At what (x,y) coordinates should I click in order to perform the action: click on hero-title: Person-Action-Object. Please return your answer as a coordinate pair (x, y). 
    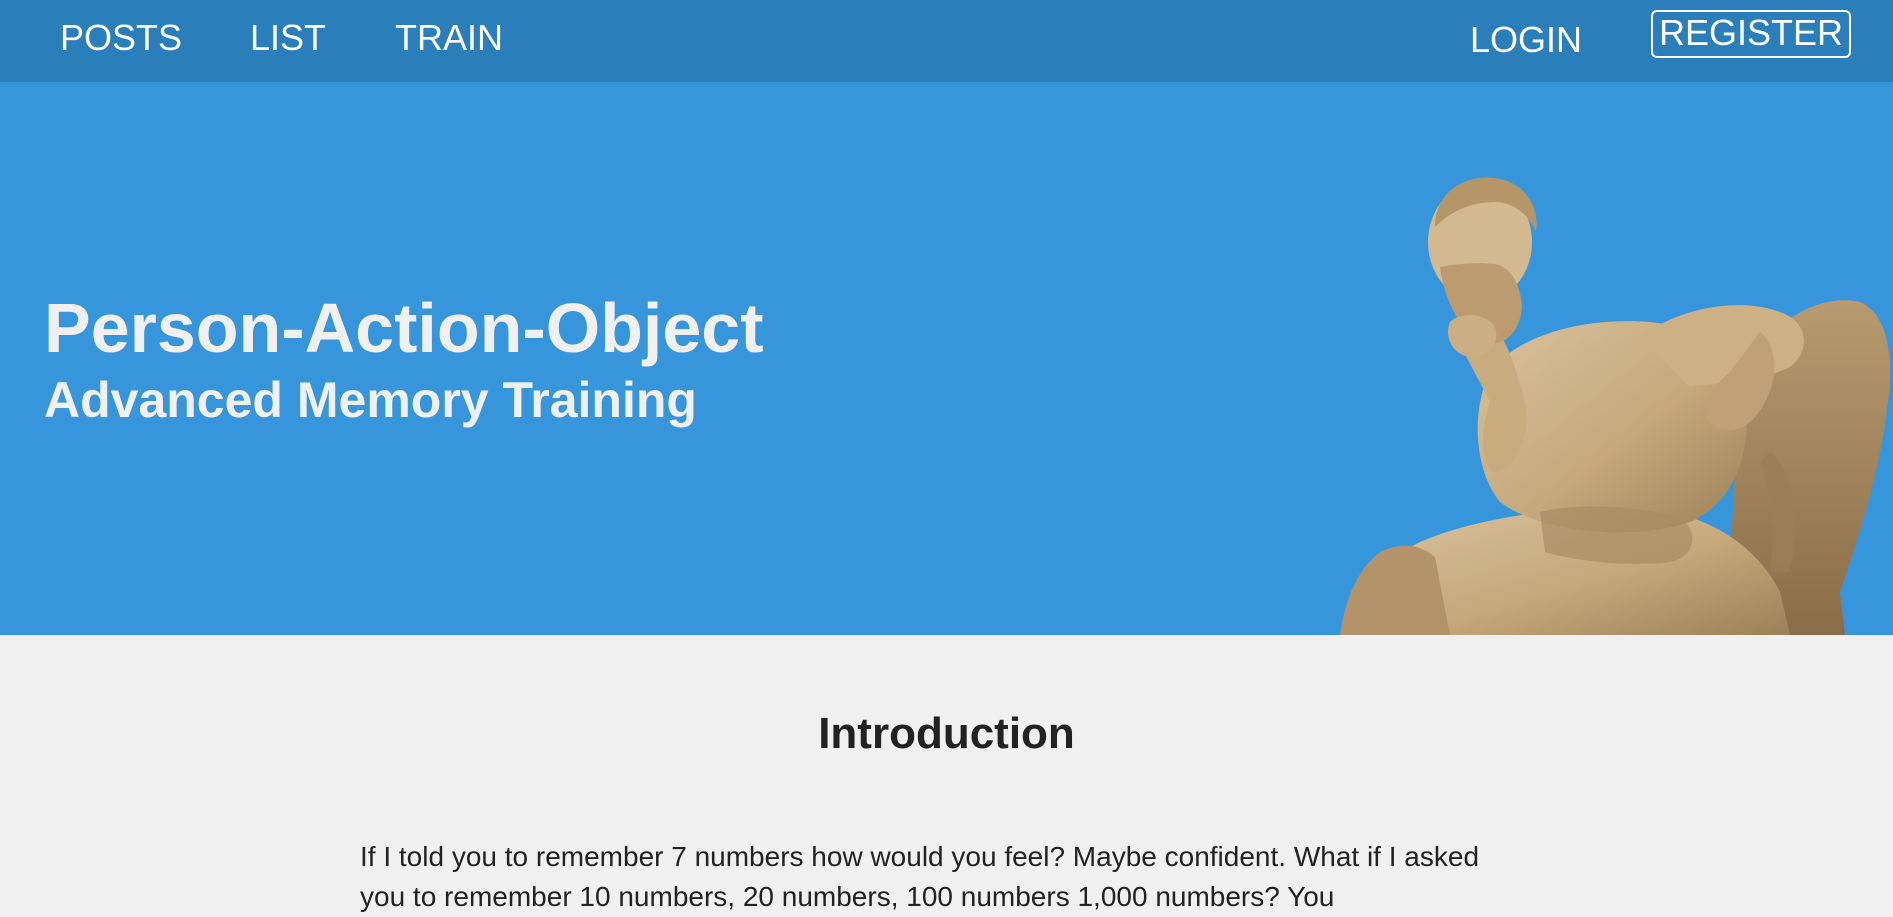
    Looking at the image, I should click on (404, 328).